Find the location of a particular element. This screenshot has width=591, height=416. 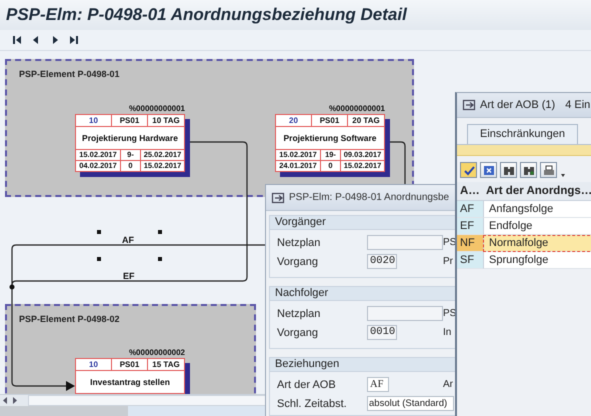

dropdown-icon is located at coordinates (563, 175).